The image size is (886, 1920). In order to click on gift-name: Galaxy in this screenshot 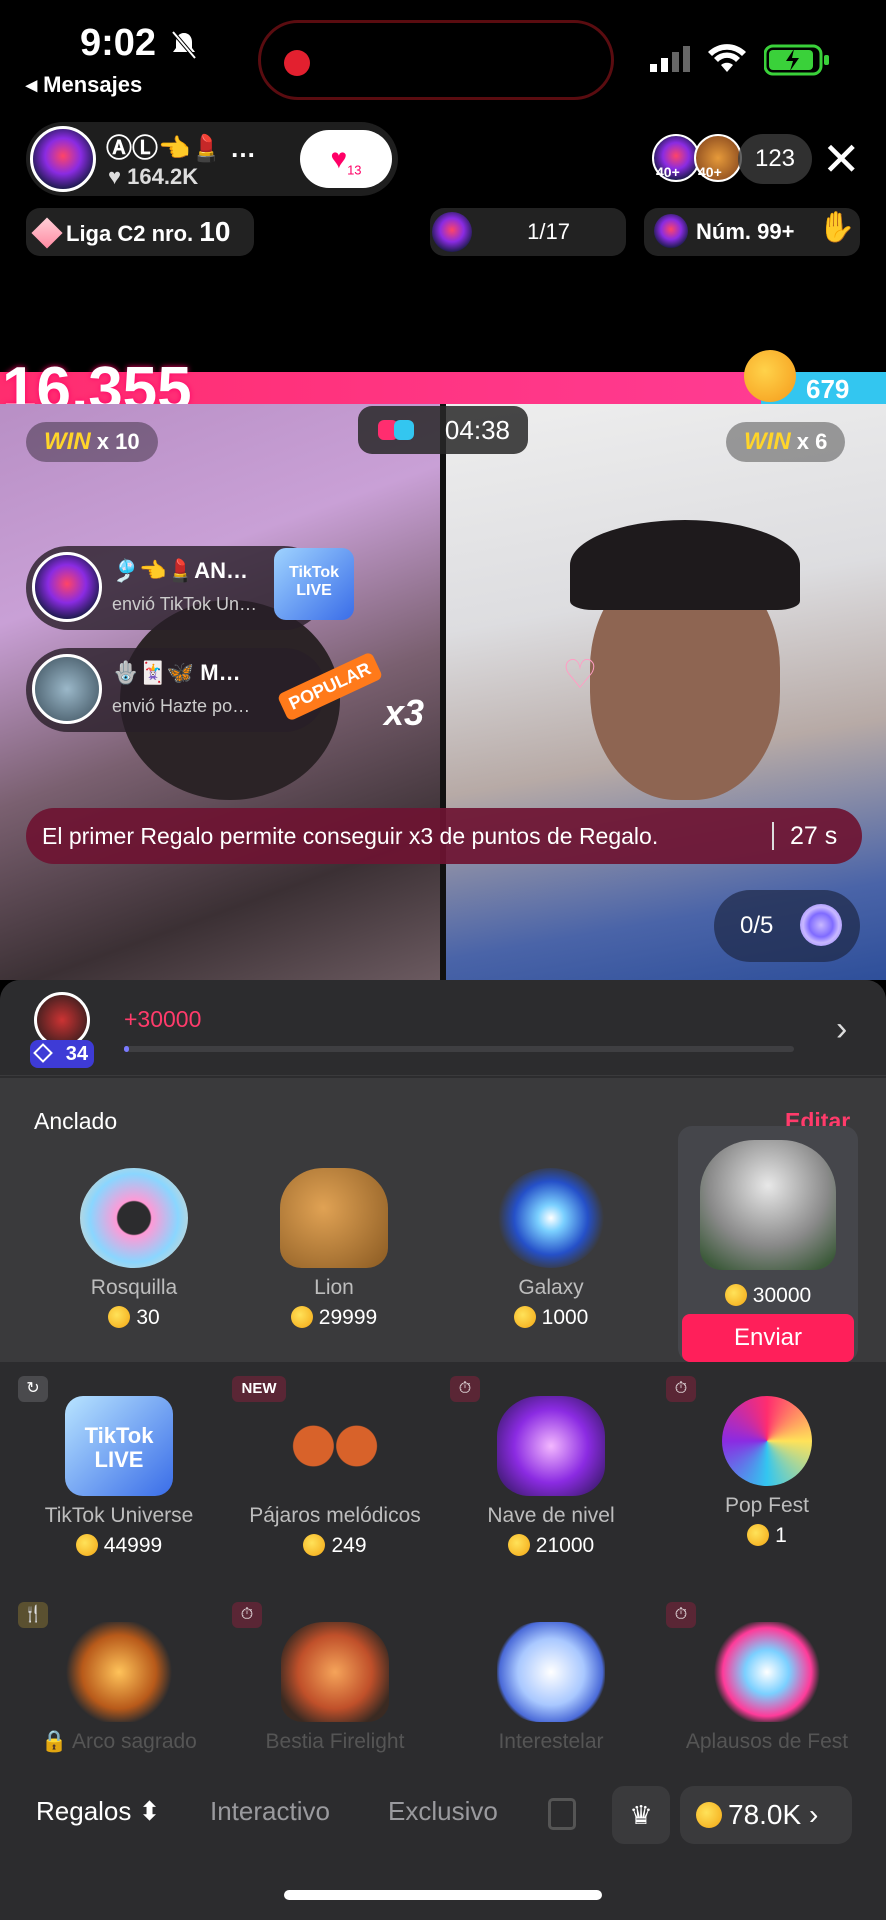, I will do `click(551, 1287)`.